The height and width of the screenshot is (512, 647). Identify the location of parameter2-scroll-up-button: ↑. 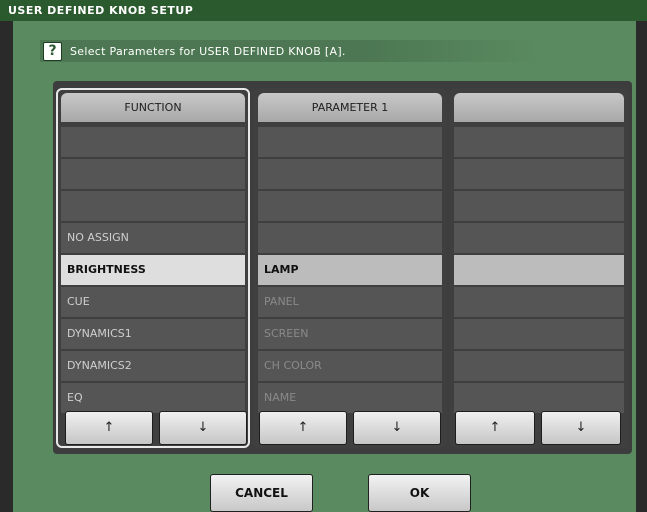
(495, 428).